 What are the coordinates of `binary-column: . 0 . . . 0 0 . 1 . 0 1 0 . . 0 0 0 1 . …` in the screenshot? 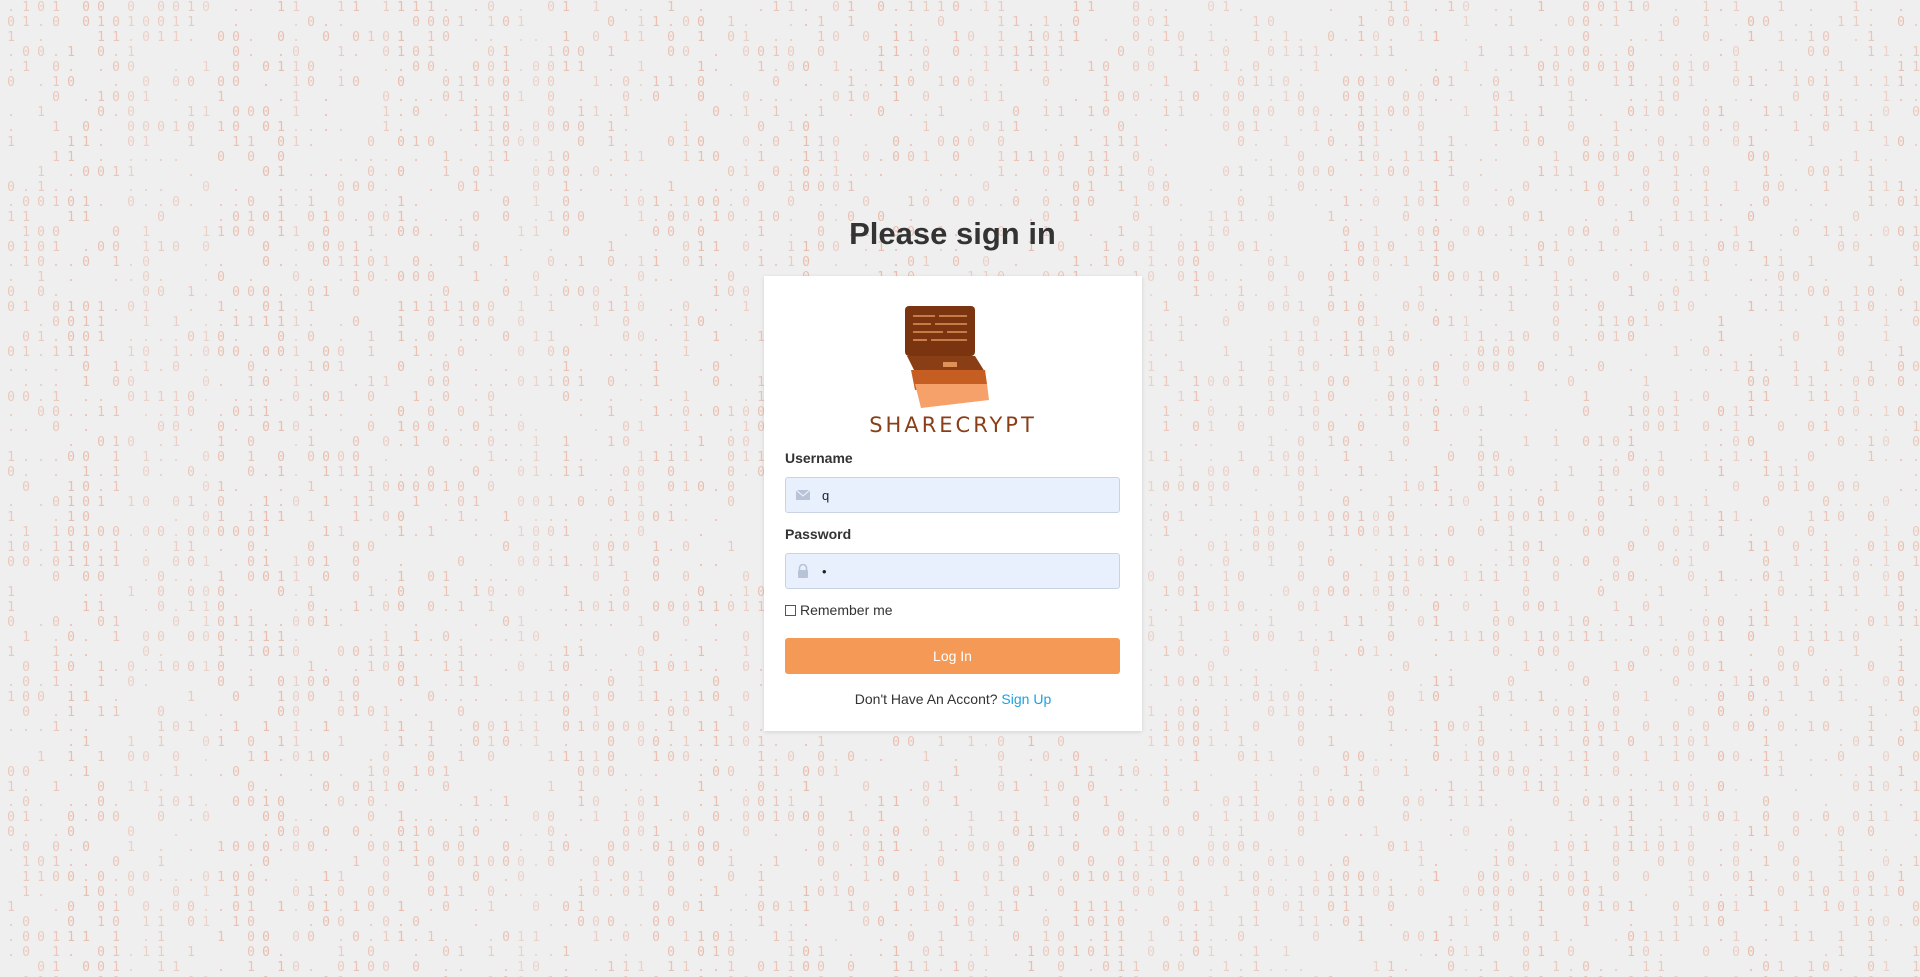 It's located at (1331, 488).